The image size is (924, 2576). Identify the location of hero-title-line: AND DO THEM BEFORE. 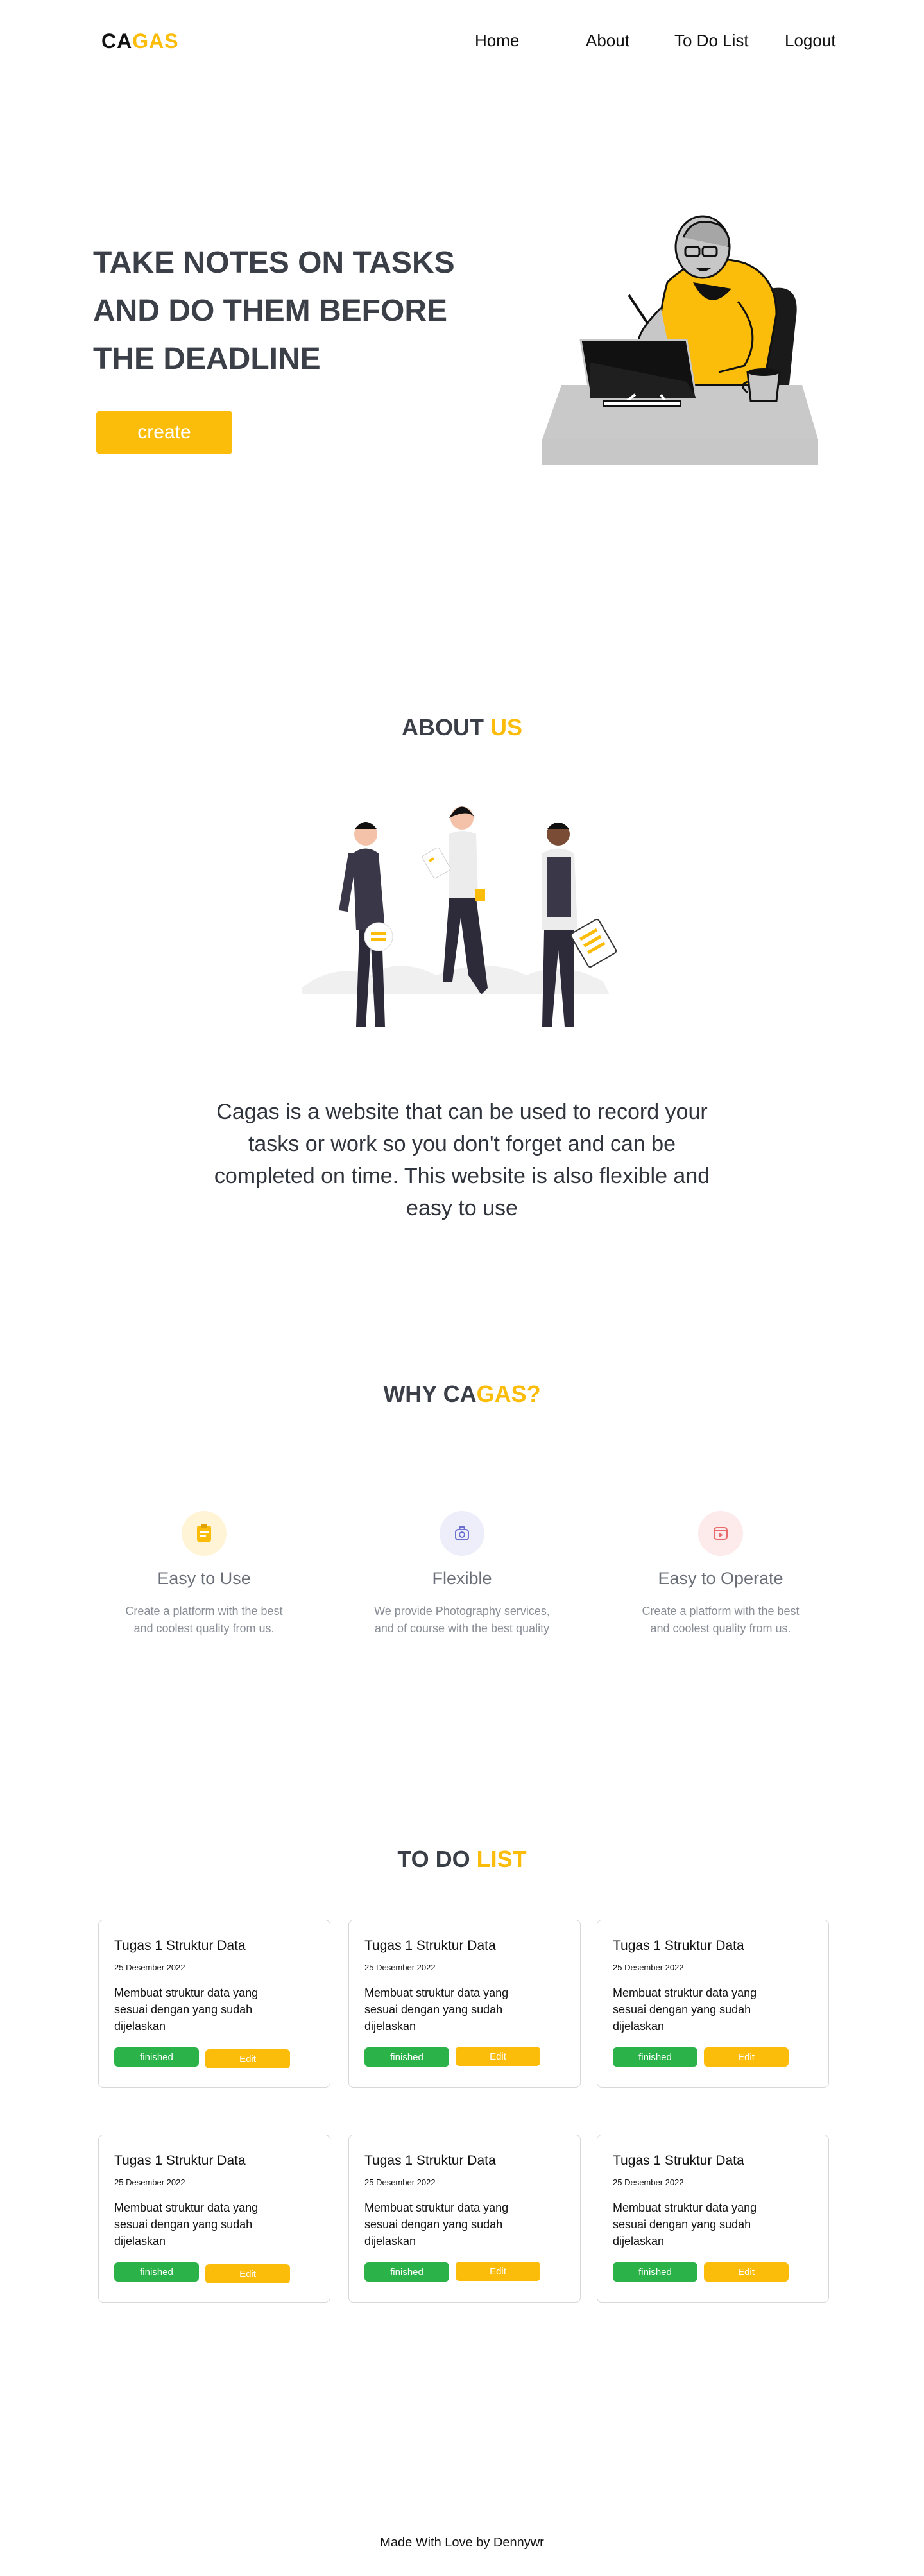
(270, 311).